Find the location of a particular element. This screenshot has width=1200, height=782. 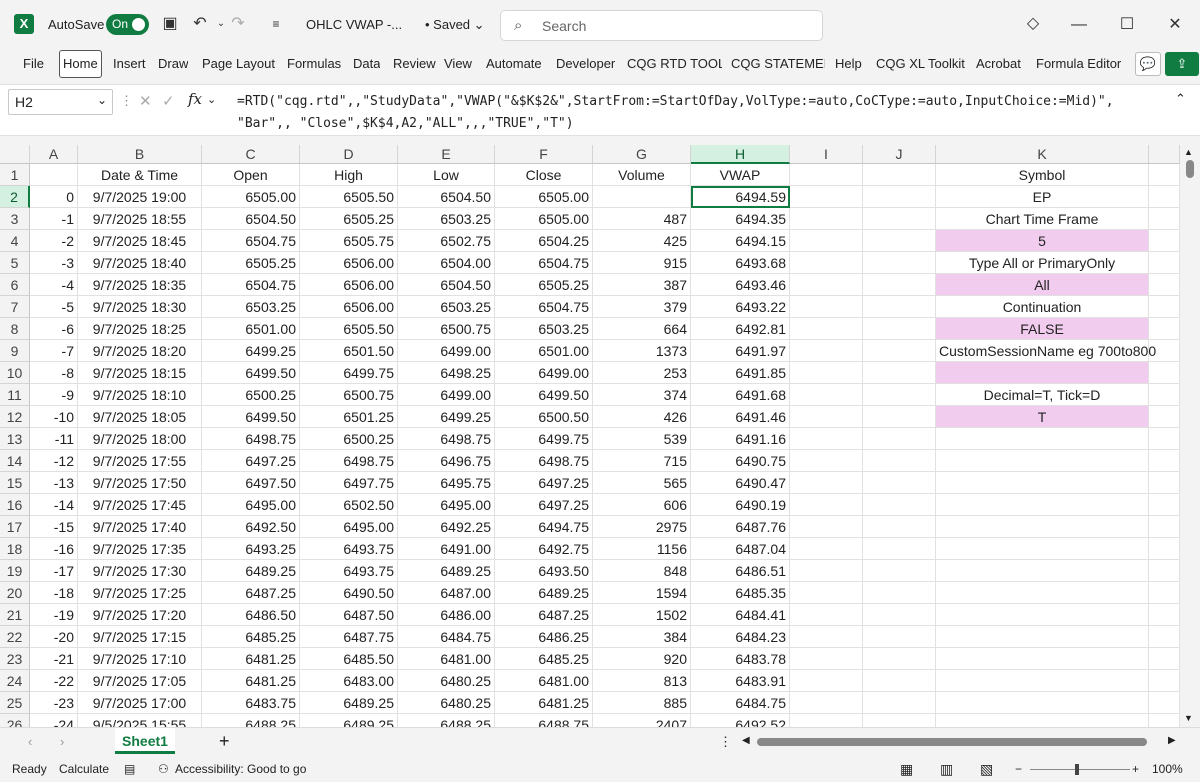

diamond-icon: ◇ is located at coordinates (1033, 24).